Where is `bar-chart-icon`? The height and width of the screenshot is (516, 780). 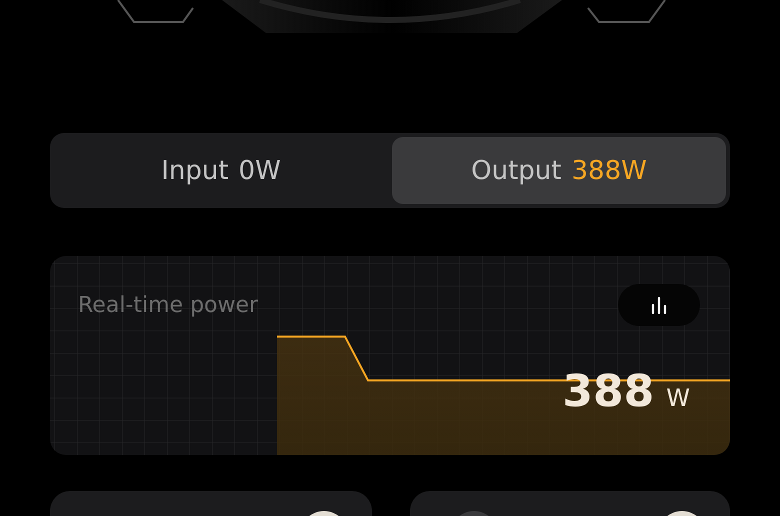
bar-chart-icon is located at coordinates (659, 305).